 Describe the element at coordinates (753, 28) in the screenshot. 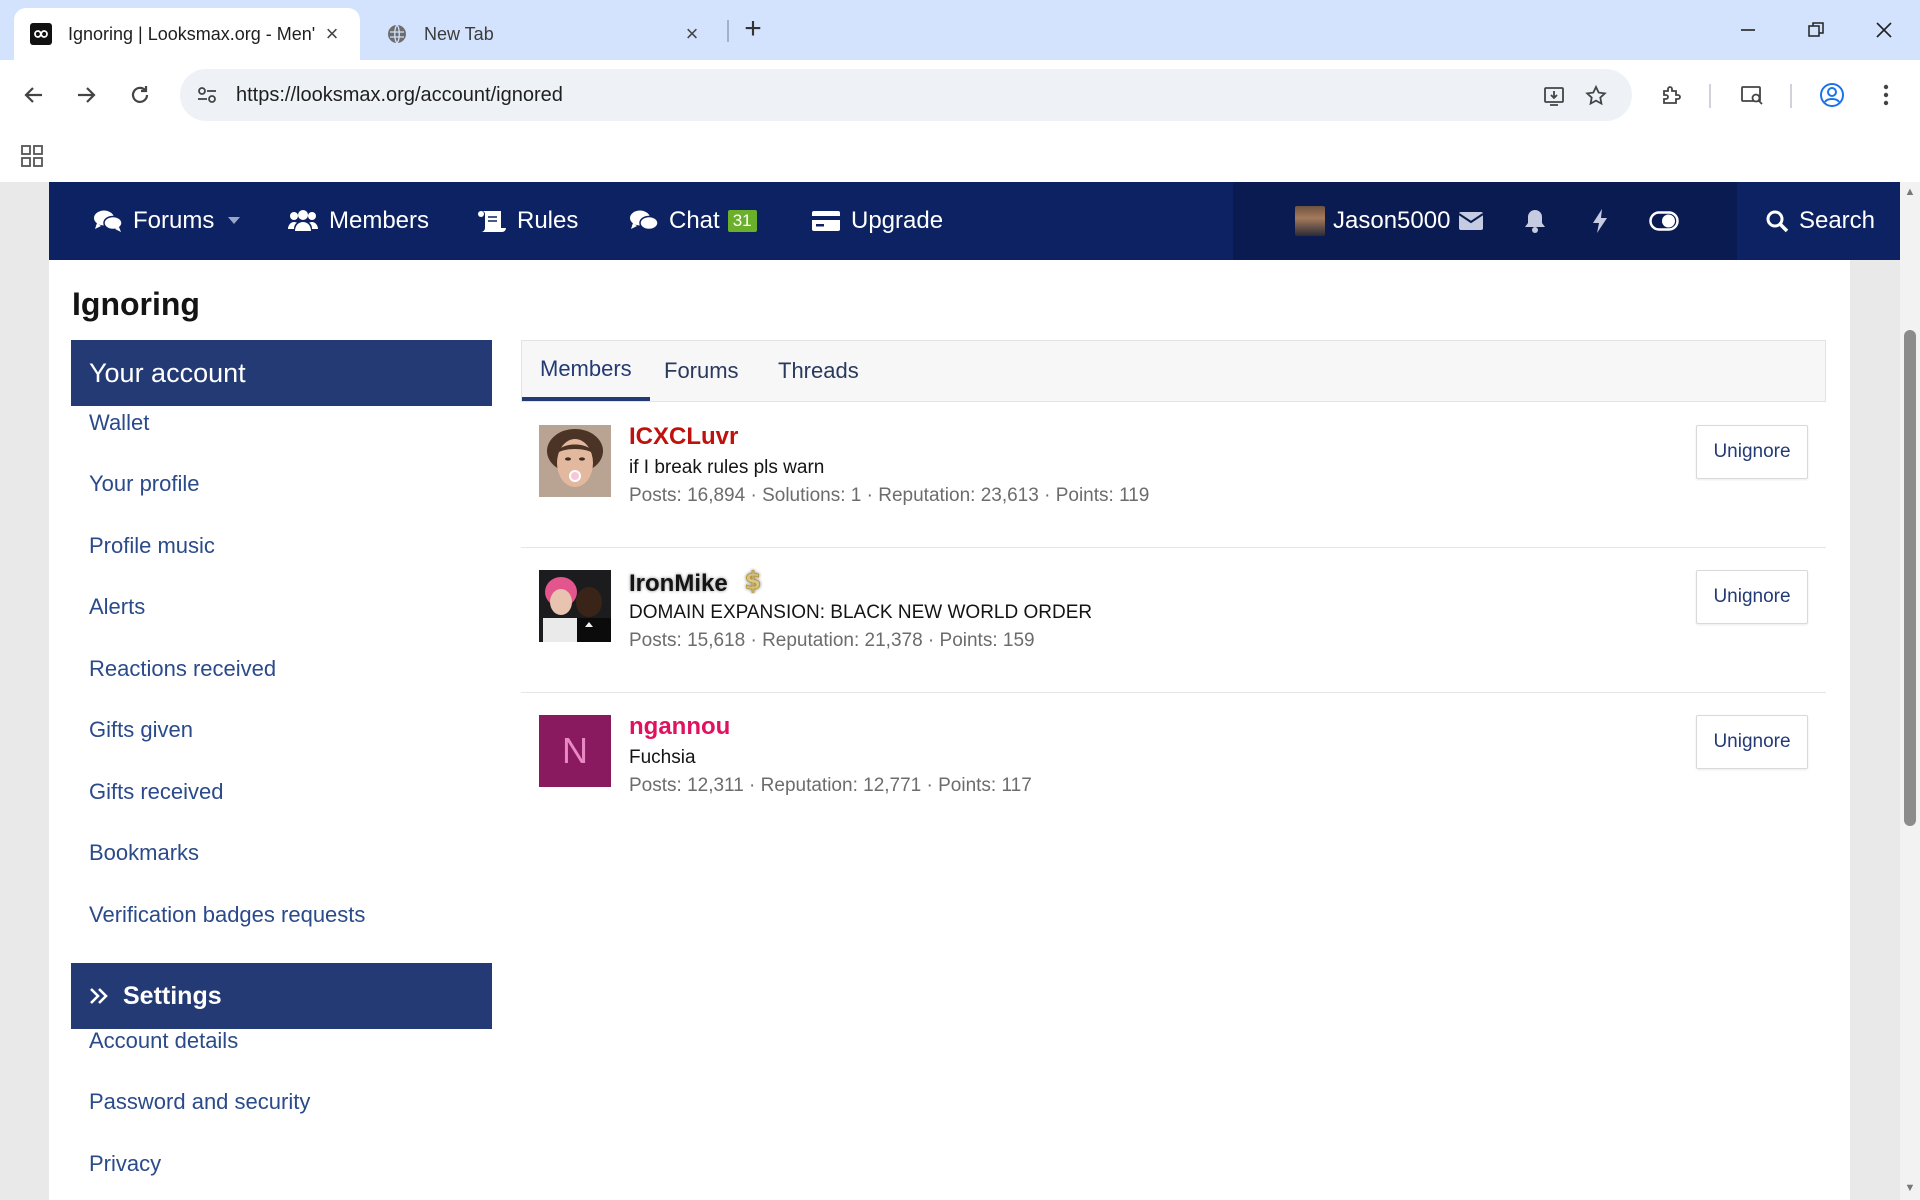

I see `new-tab-plus-icon: +` at that location.